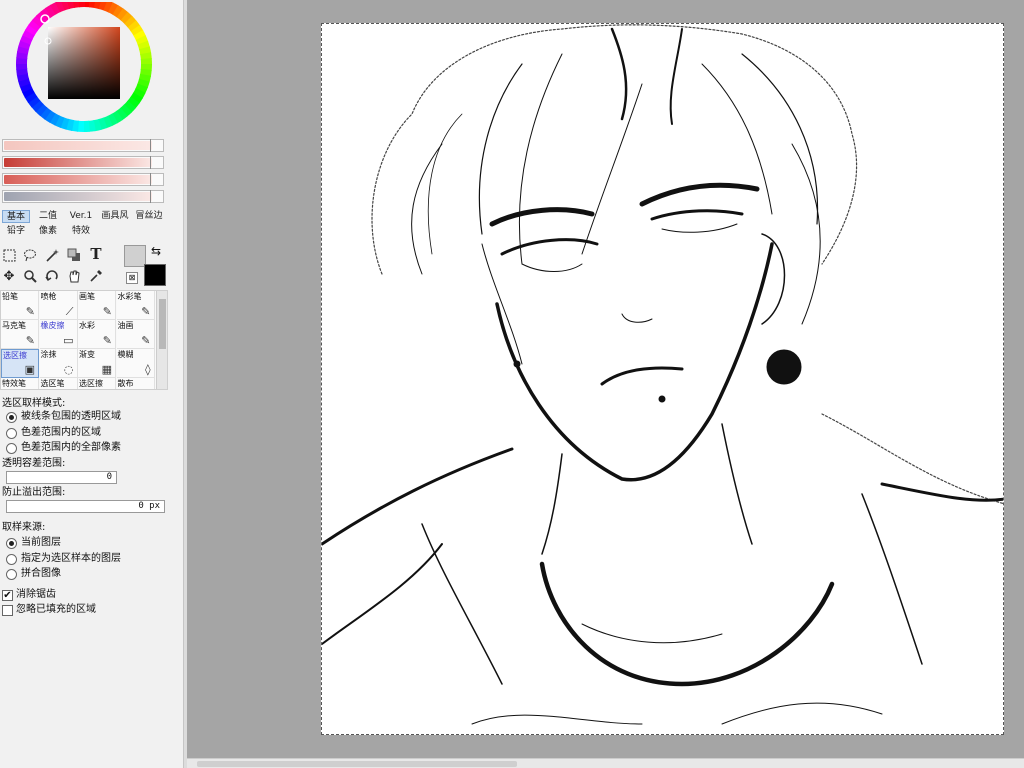 This screenshot has width=1024, height=768. I want to click on tab-edge: 冒丝边, so click(149, 216).